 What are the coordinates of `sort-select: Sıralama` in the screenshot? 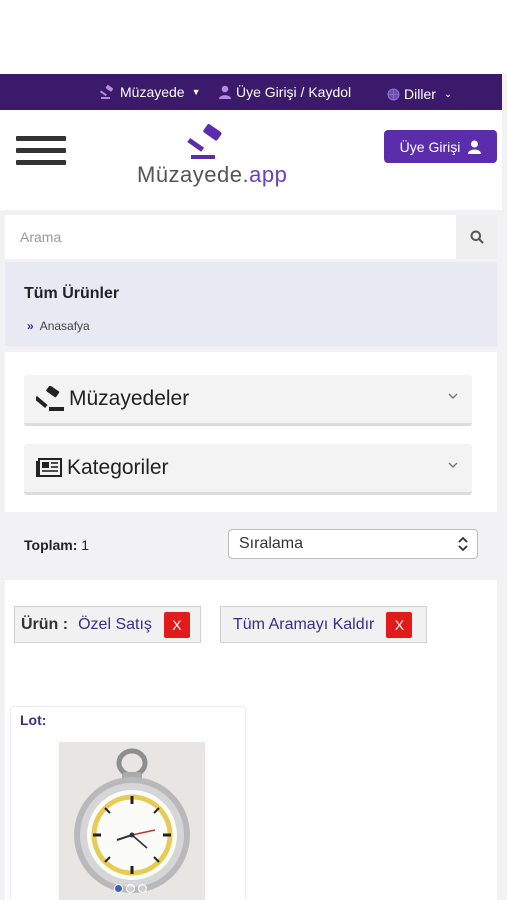 It's located at (353, 544).